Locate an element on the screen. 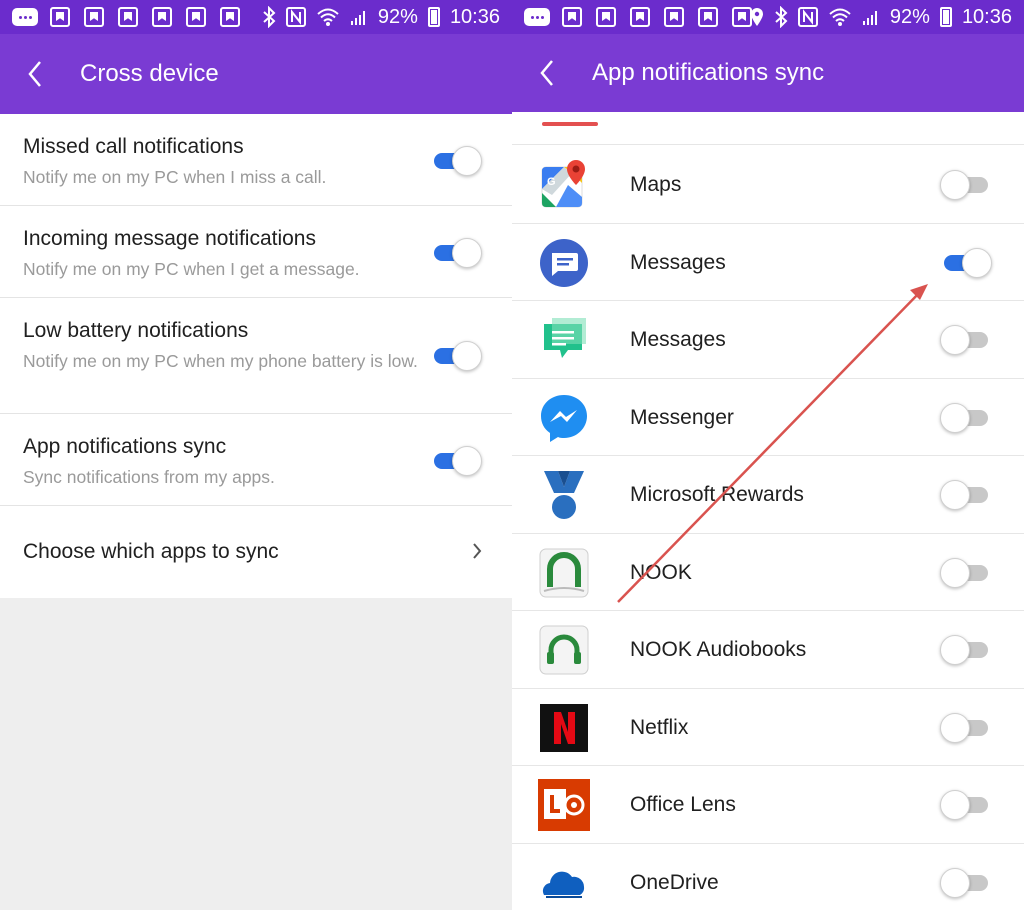  app-row-microsoft-rewards: Microsoft Rewards is located at coordinates (768, 495).